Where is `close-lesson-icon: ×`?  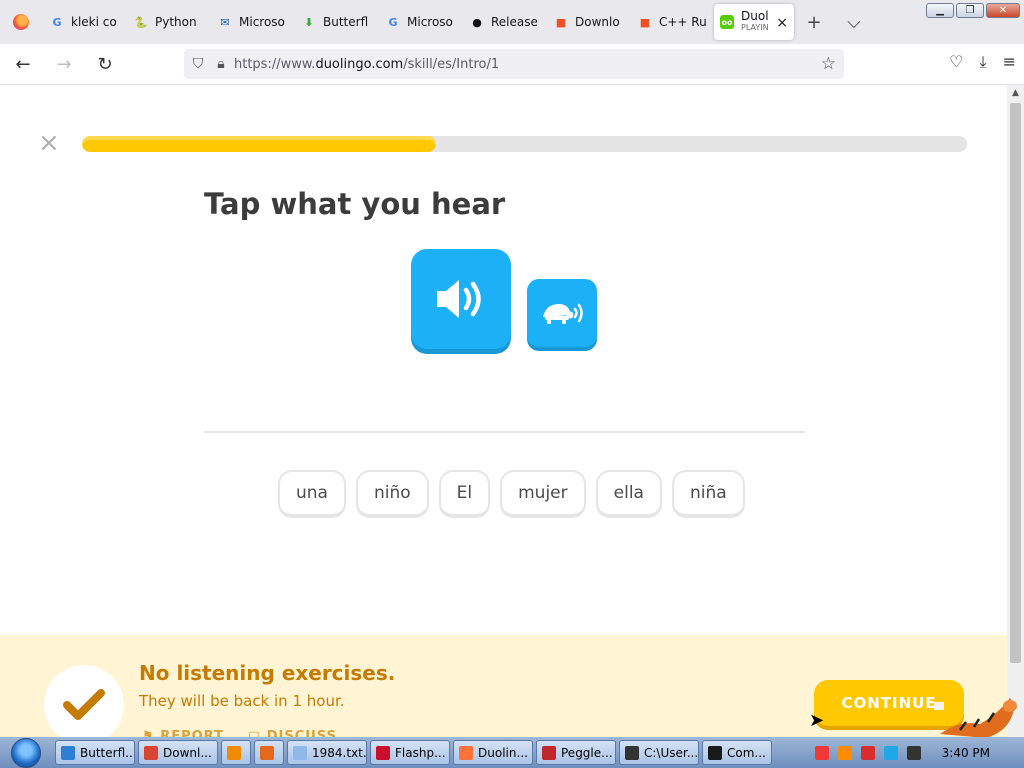
close-lesson-icon: × is located at coordinates (49, 143).